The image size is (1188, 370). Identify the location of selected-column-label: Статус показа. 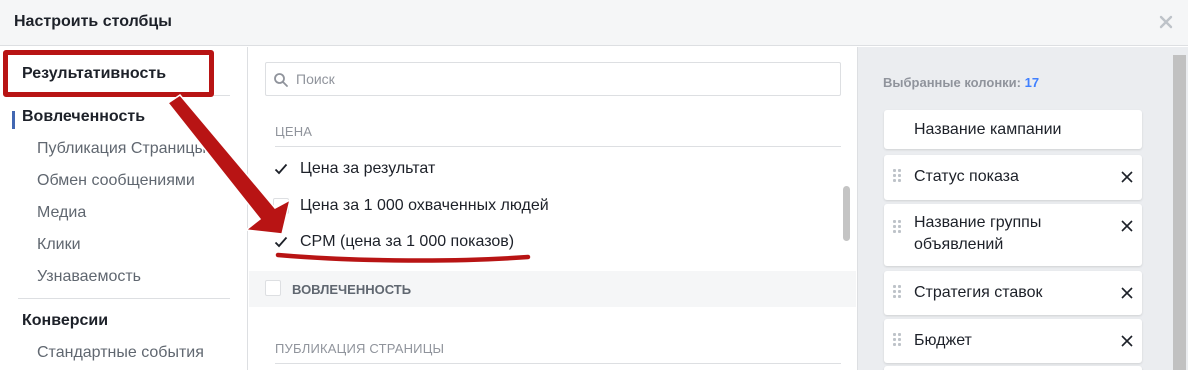
(966, 176).